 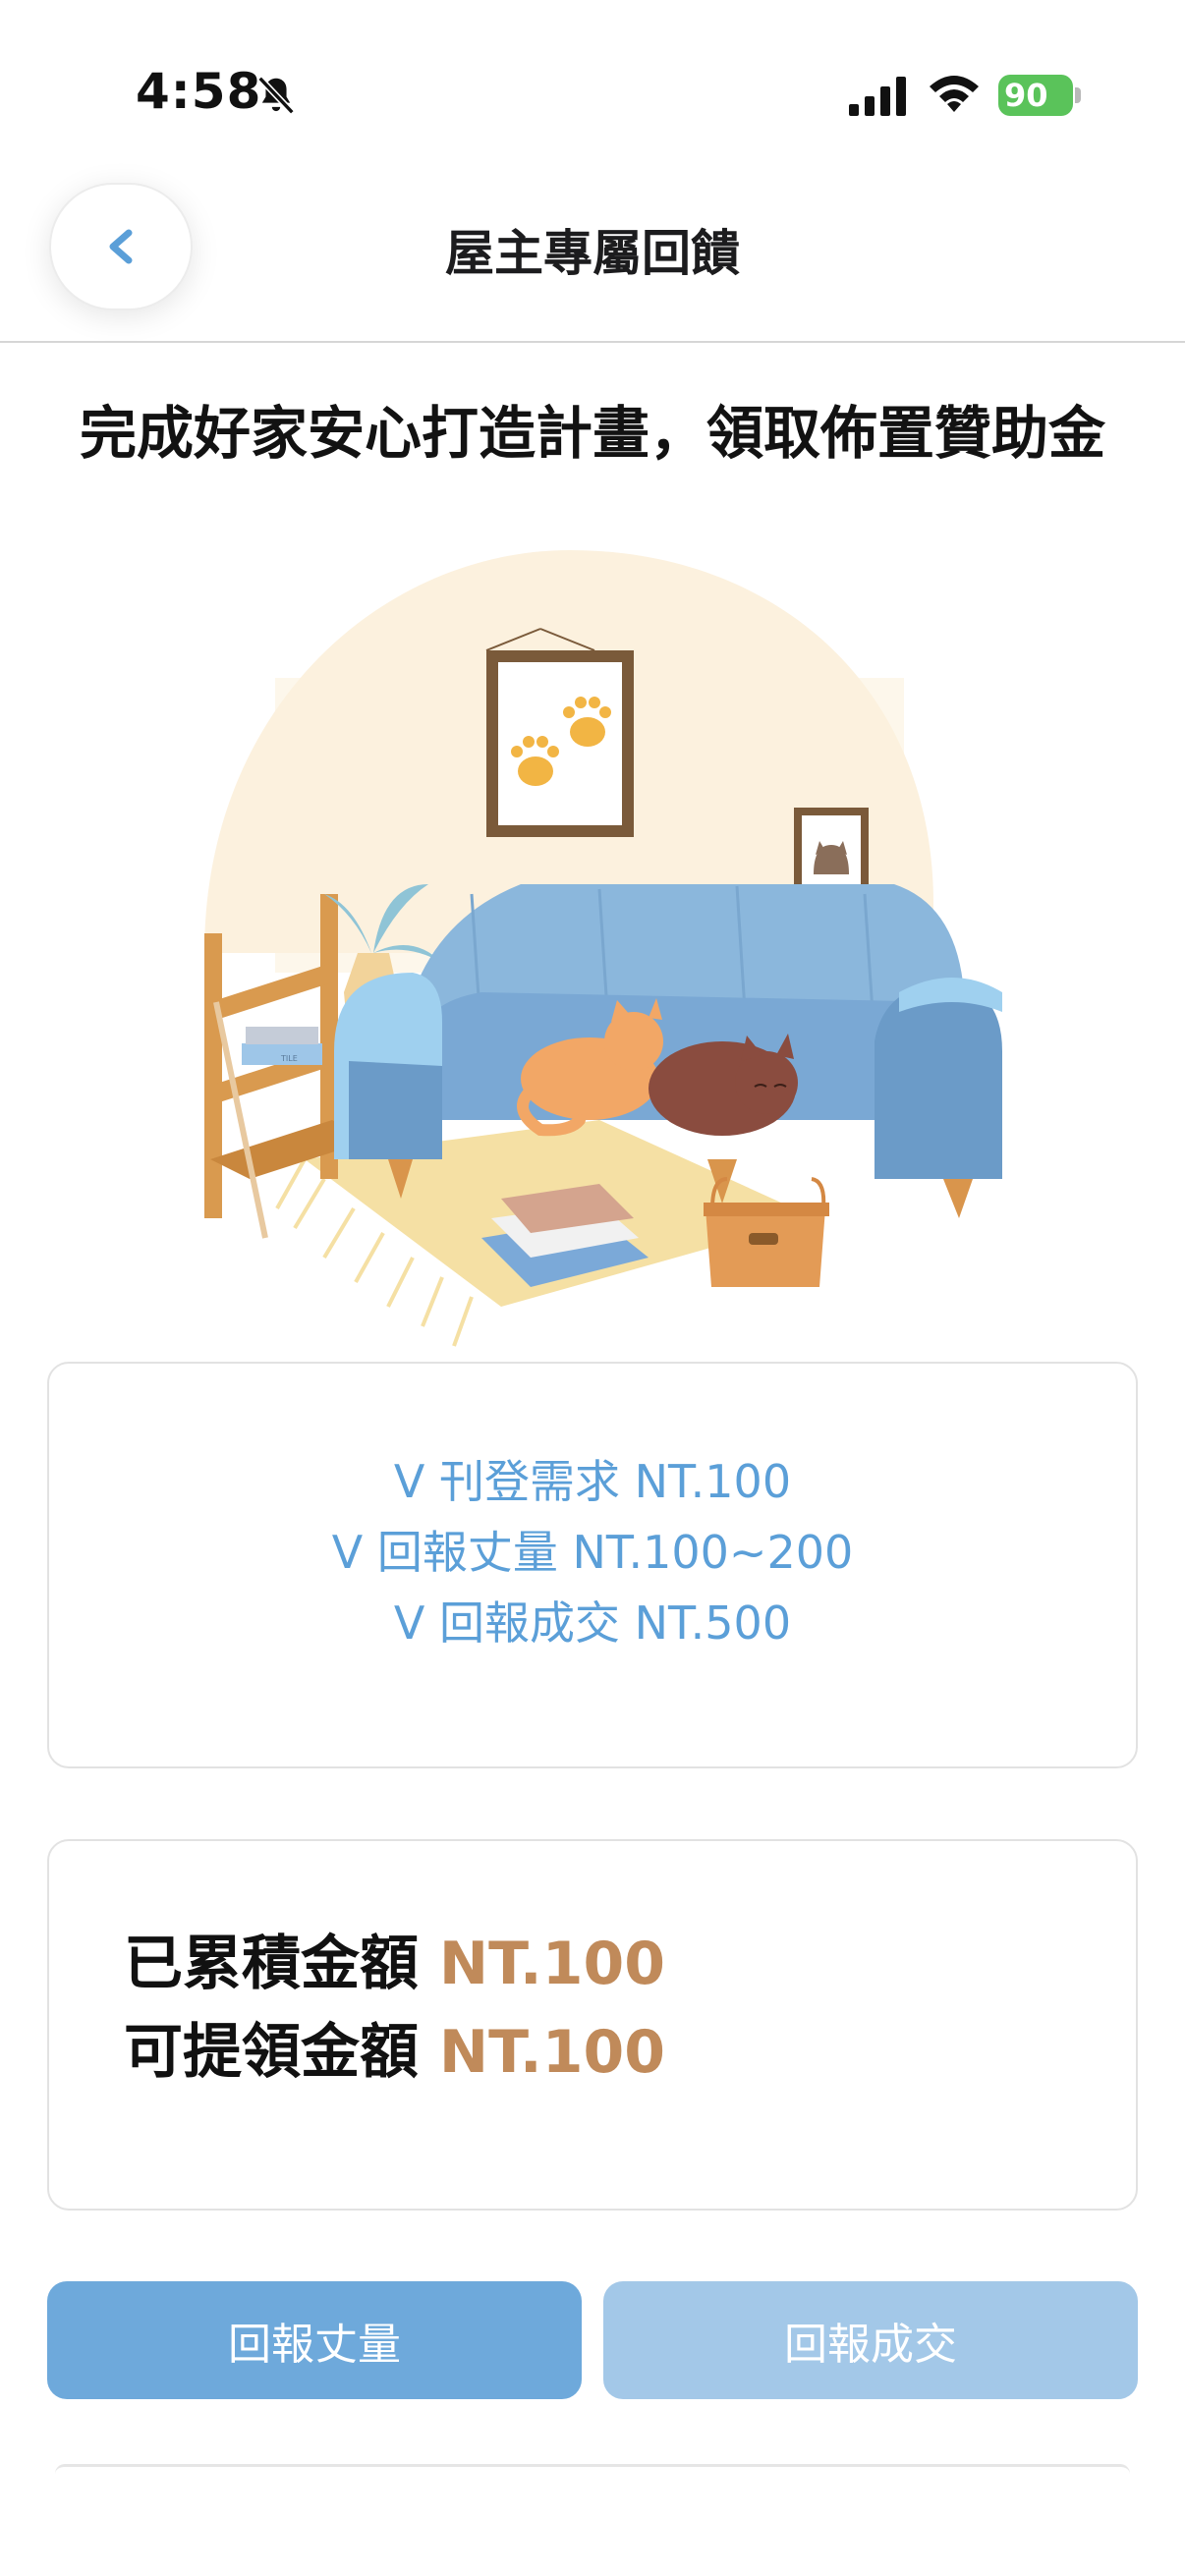 I want to click on withdrawable-amount: 可提領金額 NT.100, so click(x=395, y=2047).